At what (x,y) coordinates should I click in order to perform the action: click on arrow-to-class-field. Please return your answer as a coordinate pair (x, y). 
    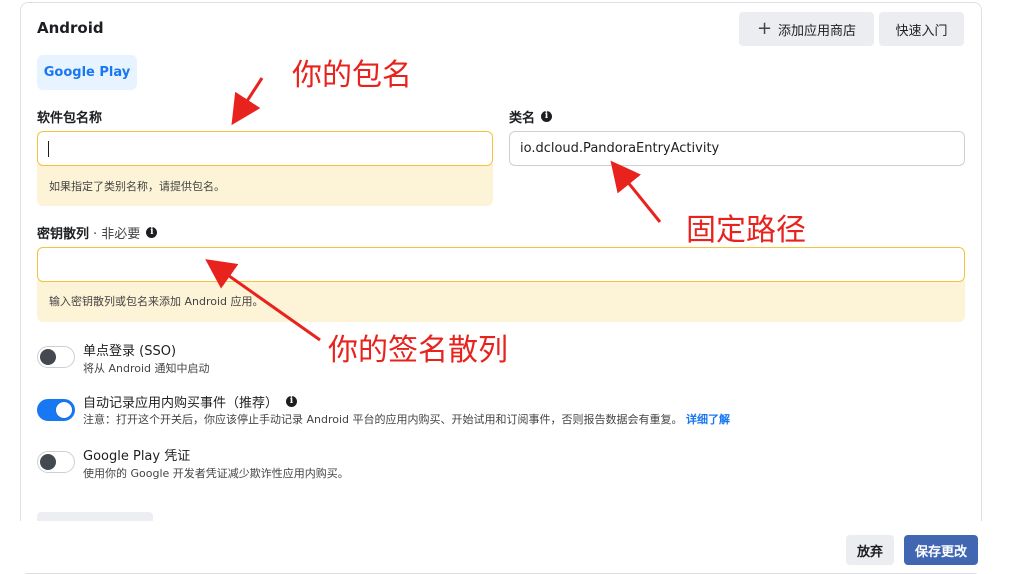
    Looking at the image, I should click on (636, 191).